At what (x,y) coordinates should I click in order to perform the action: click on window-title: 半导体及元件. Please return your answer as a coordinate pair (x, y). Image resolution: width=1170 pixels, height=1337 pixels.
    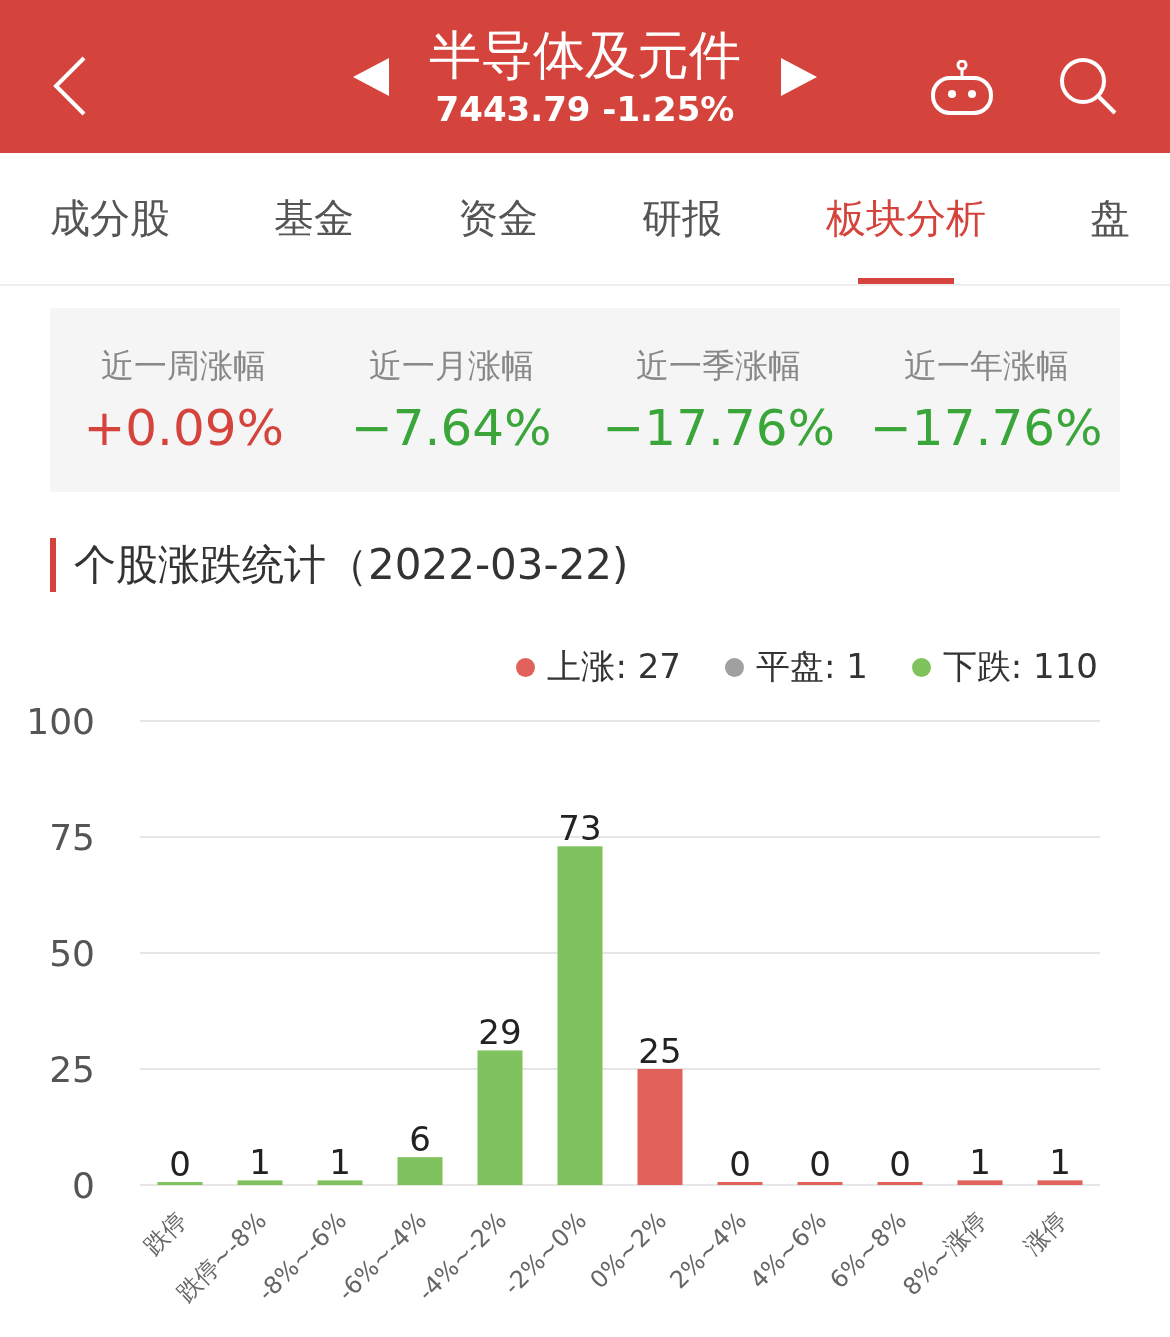
    Looking at the image, I should click on (585, 55).